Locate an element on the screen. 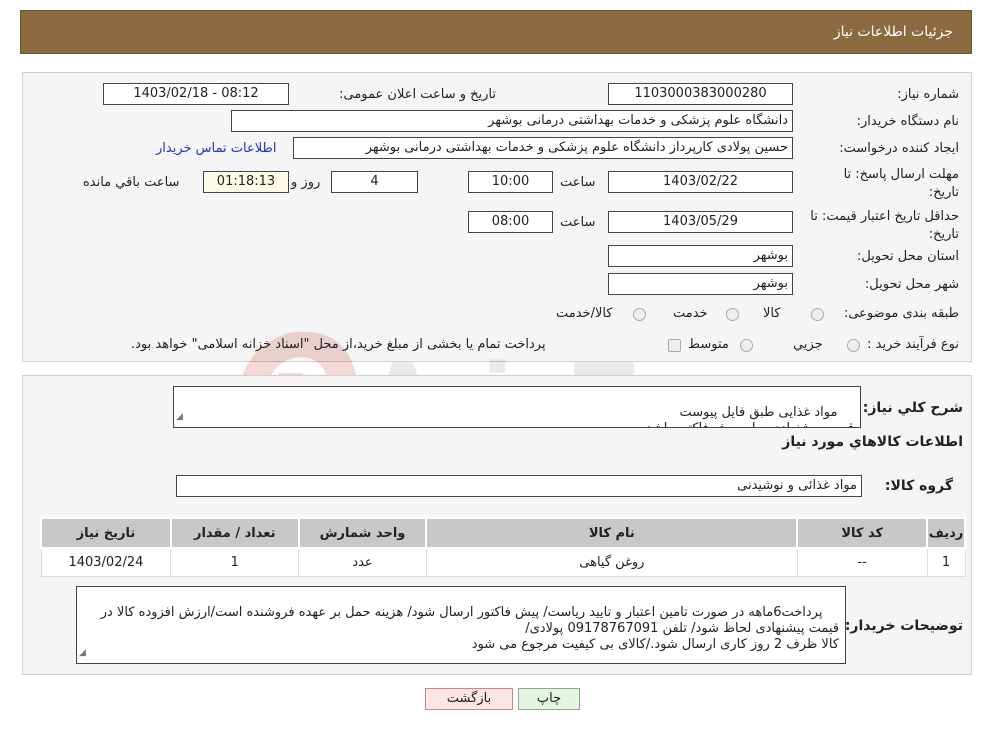 This screenshot has width=985, height=733. province-field: بوشهر is located at coordinates (700, 256).